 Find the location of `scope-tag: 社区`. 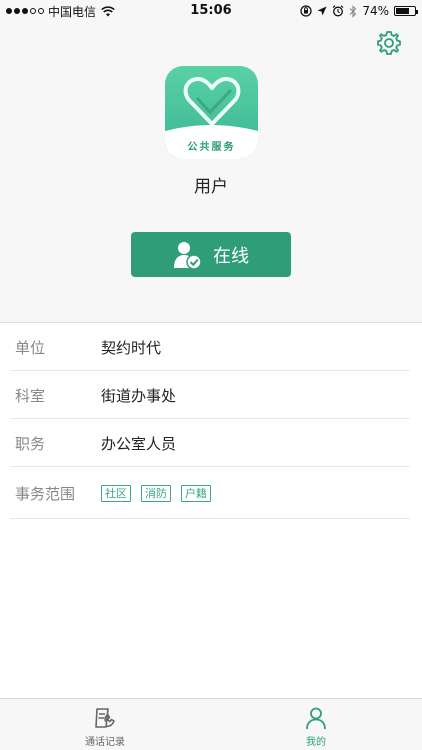

scope-tag: 社区 is located at coordinates (116, 493).